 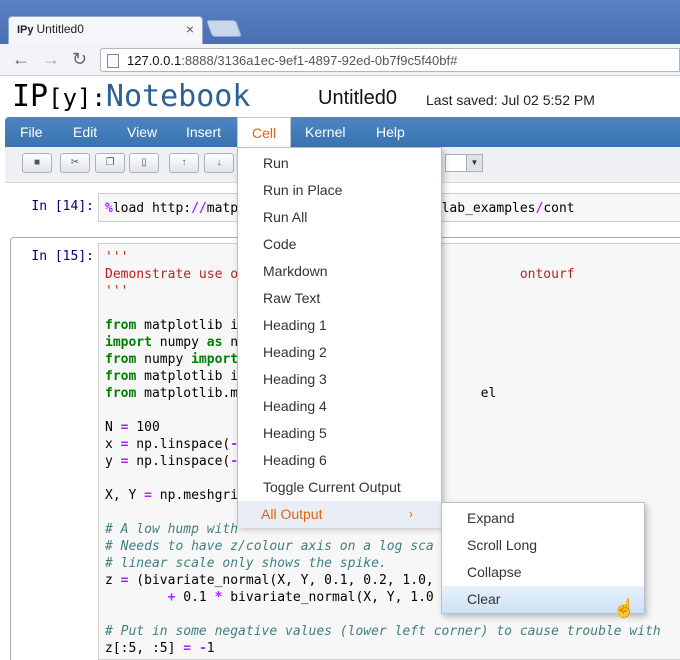 What do you see at coordinates (339, 325) in the screenshot?
I see `menu-item-heading-1: Heading 1` at bounding box center [339, 325].